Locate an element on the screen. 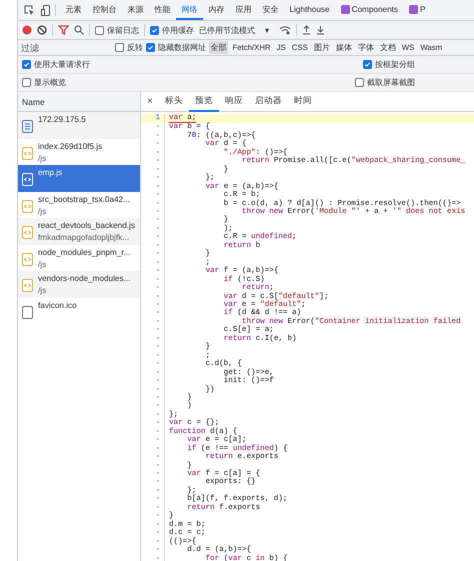 The width and height of the screenshot is (474, 561). option-label: 截取屏幕截图 is located at coordinates (391, 82).